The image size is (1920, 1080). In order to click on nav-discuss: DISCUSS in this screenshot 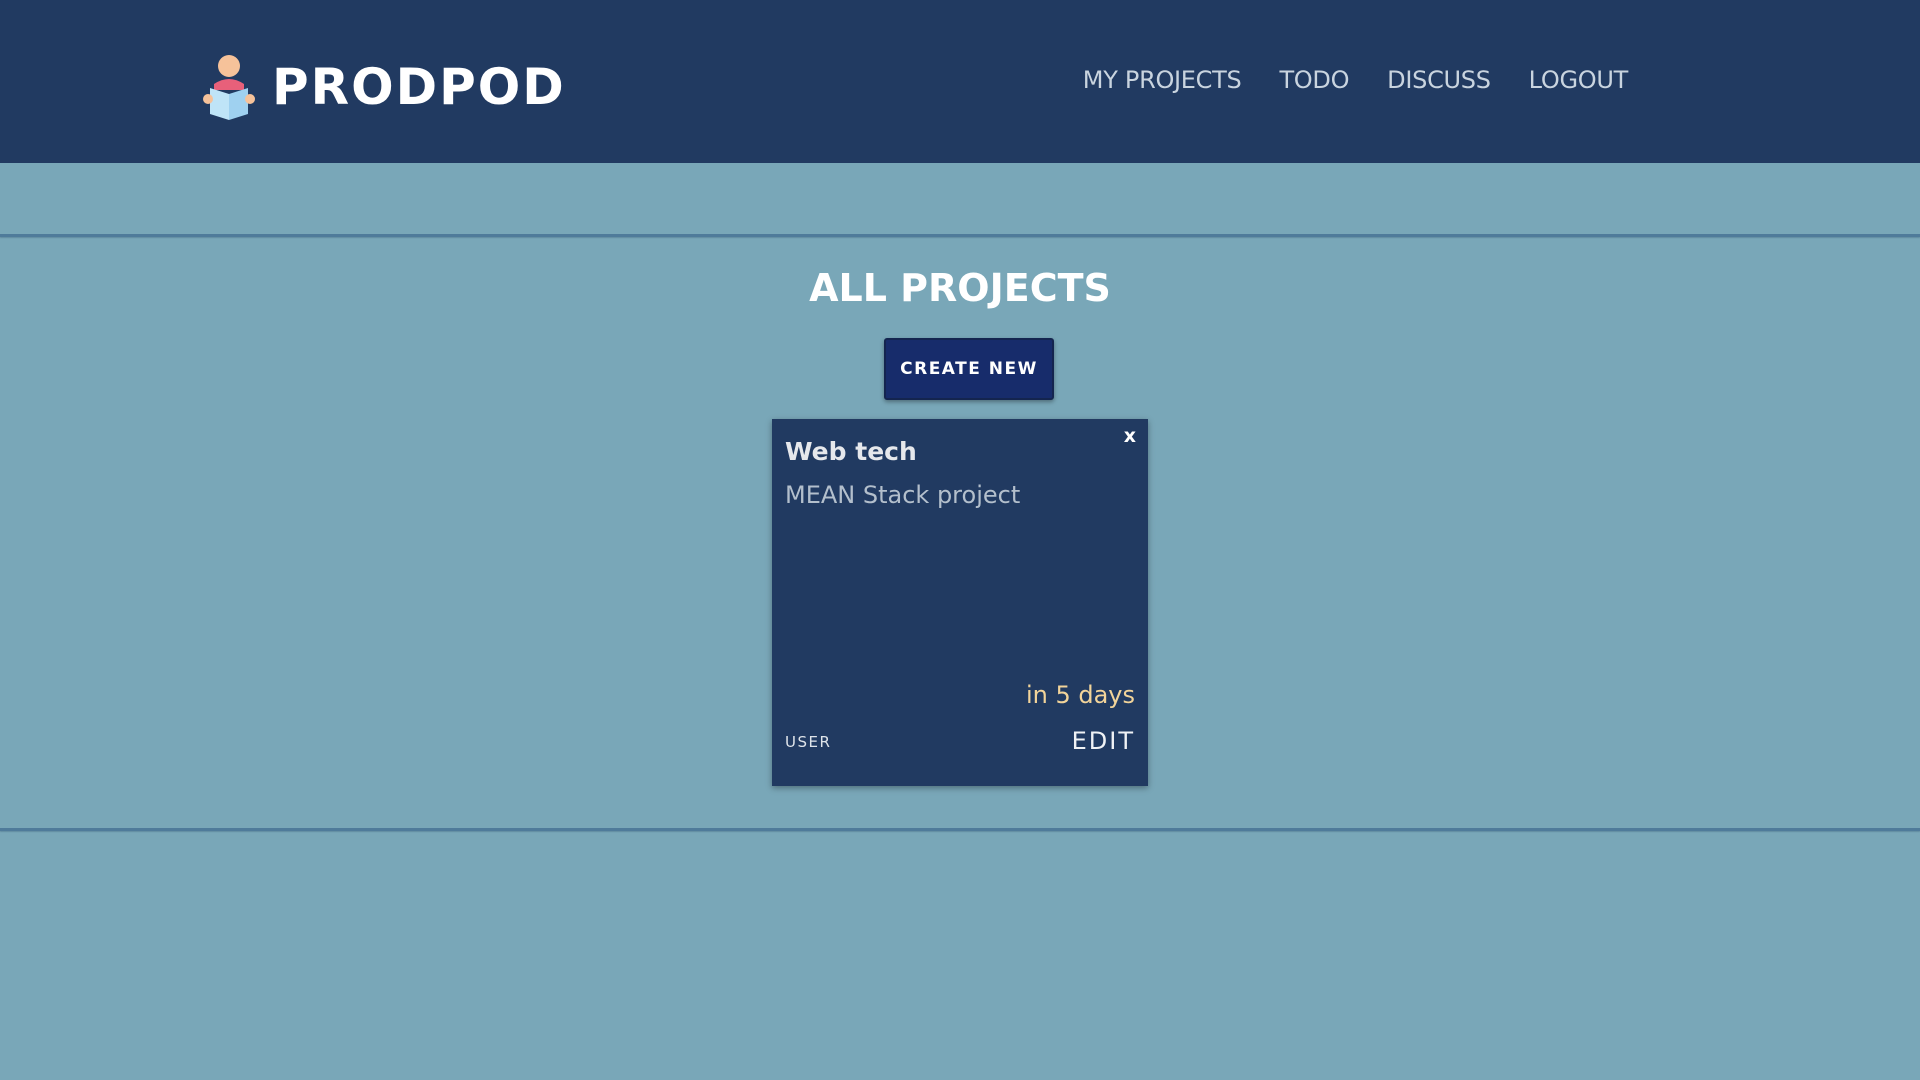, I will do `click(1439, 80)`.